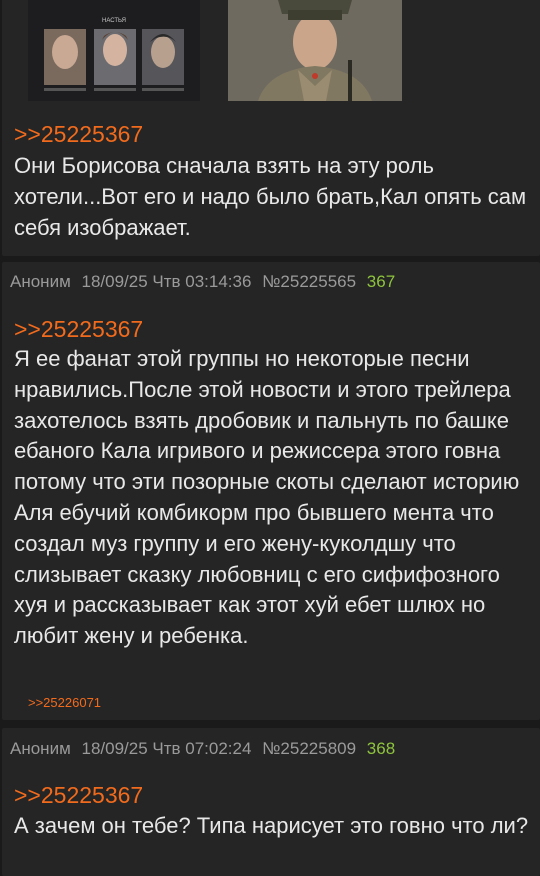 Image resolution: width=540 pixels, height=876 pixels. I want to click on post-images: НАСТЬЯ, so click(271, 56).